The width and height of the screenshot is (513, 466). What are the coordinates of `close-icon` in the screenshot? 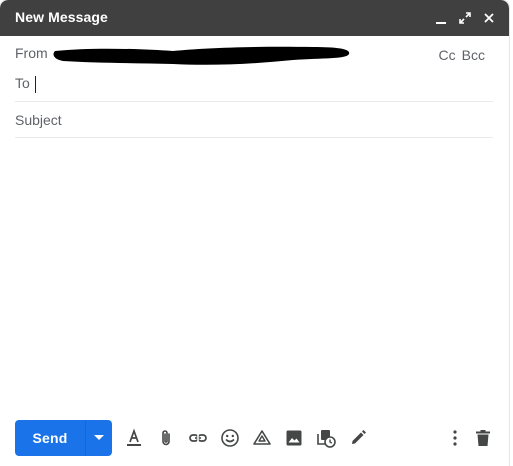 It's located at (489, 18).